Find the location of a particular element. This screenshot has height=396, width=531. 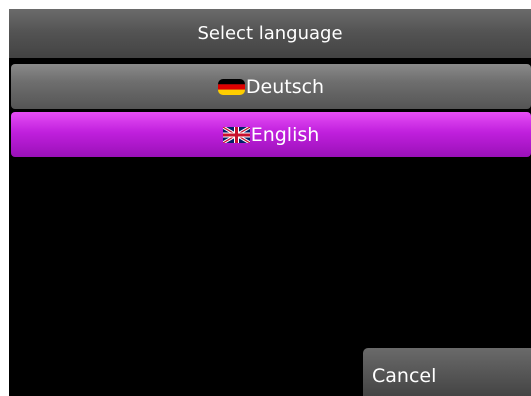

uk-flag-icon is located at coordinates (236, 134).